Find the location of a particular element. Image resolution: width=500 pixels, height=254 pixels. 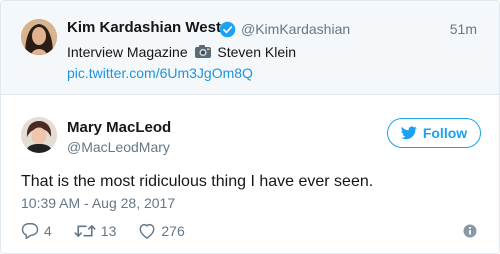

verified-badge-icon is located at coordinates (227, 29).